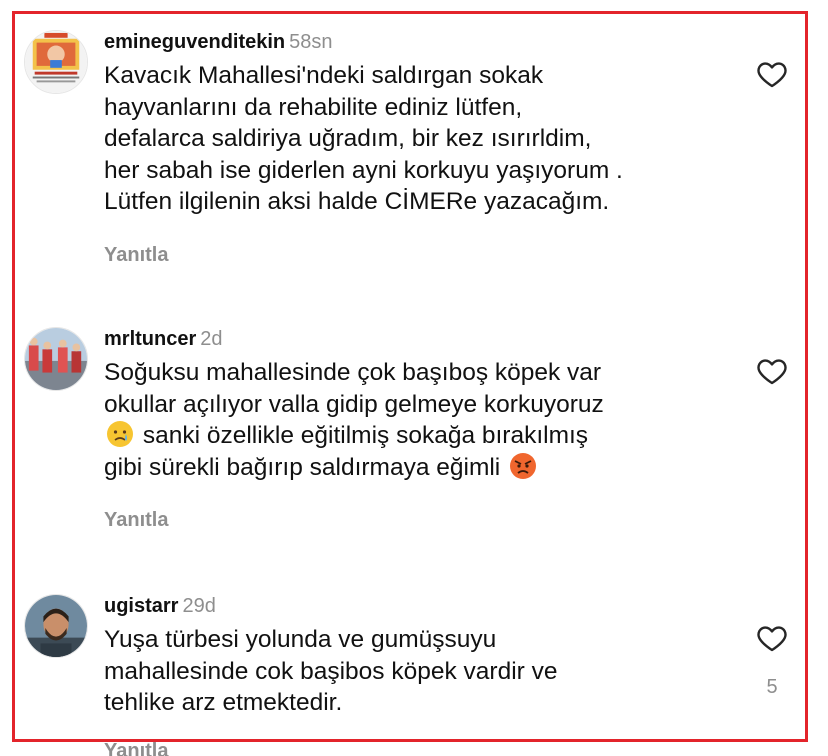 The image size is (828, 756). I want to click on comment-header: mrltuncer 2d, so click(163, 339).